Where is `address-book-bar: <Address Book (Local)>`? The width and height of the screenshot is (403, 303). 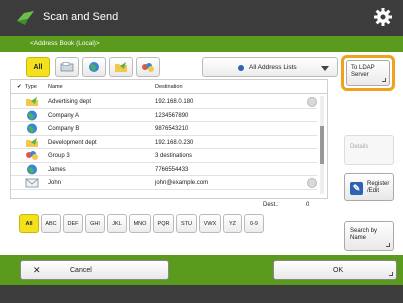 address-book-bar: <Address Book (Local)> is located at coordinates (201, 44).